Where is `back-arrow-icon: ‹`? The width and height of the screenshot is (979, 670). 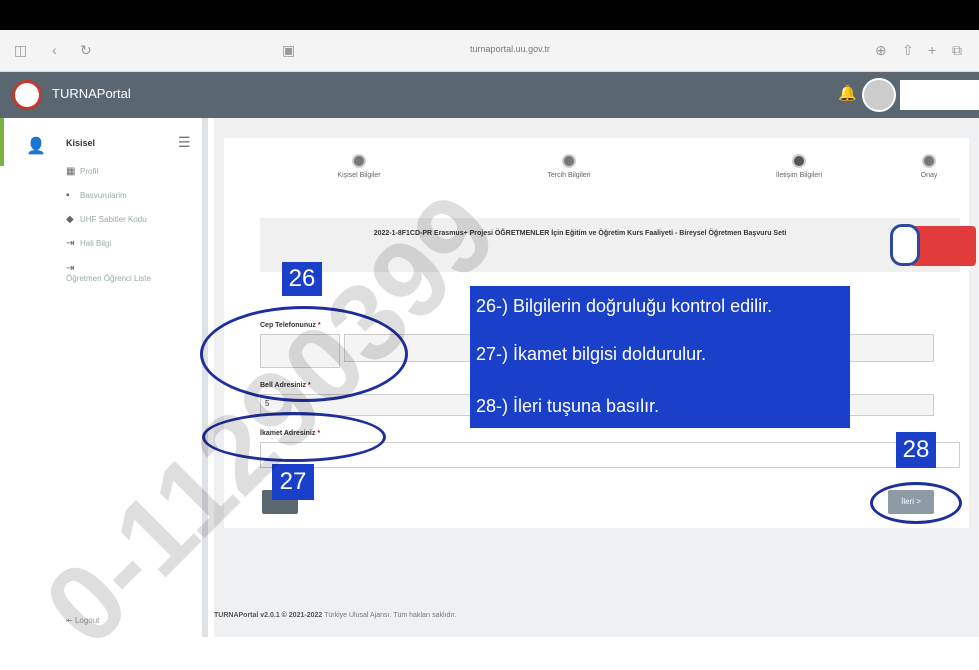
back-arrow-icon: ‹ is located at coordinates (54, 50).